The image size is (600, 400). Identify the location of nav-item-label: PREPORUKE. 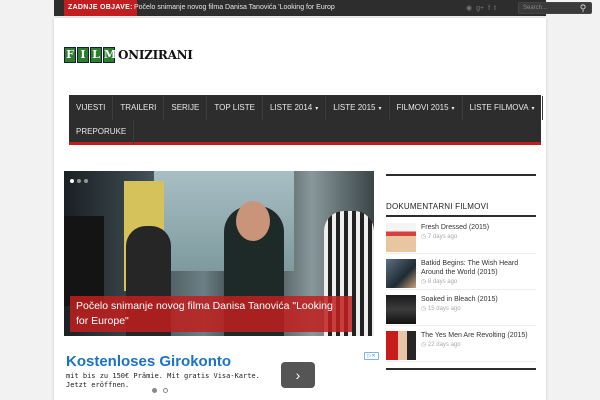
(101, 131).